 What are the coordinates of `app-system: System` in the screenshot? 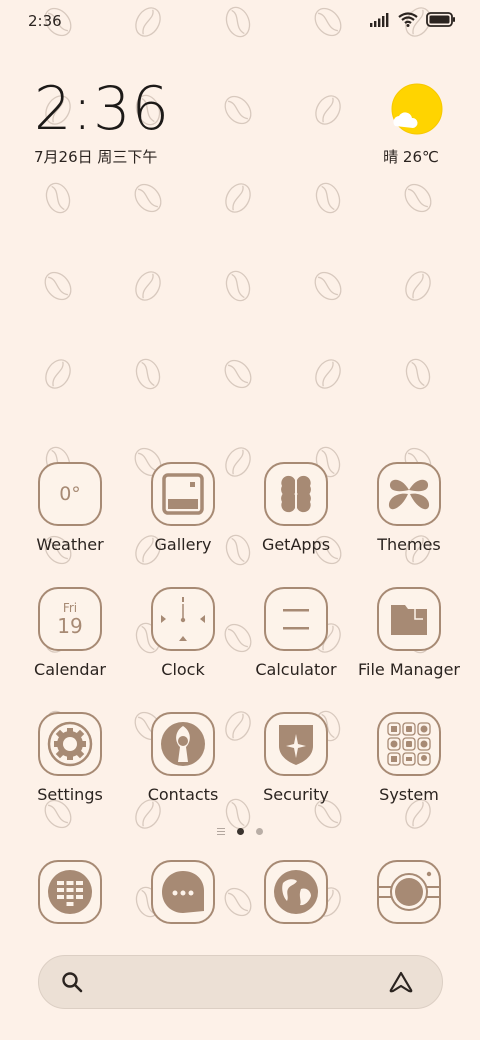 It's located at (409, 758).